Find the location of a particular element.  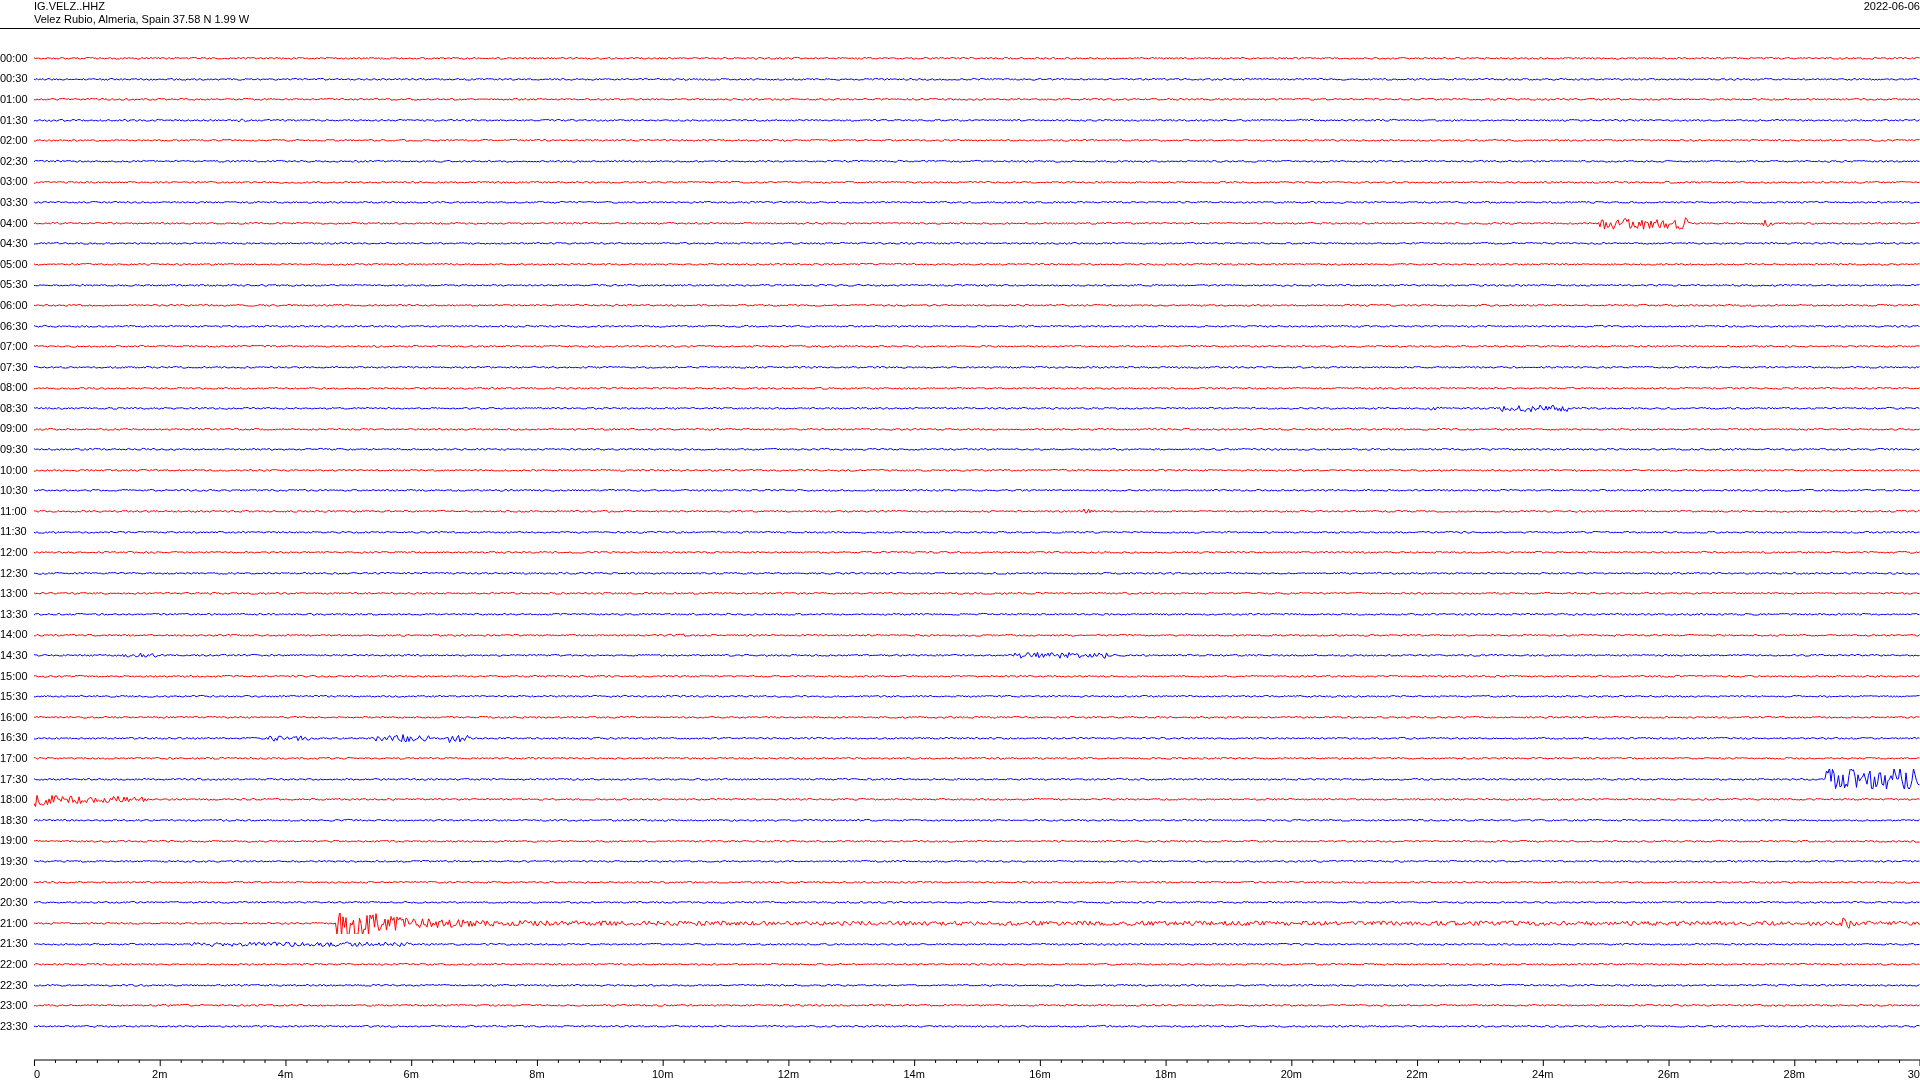

axis-label: 26m is located at coordinates (1668, 1073).